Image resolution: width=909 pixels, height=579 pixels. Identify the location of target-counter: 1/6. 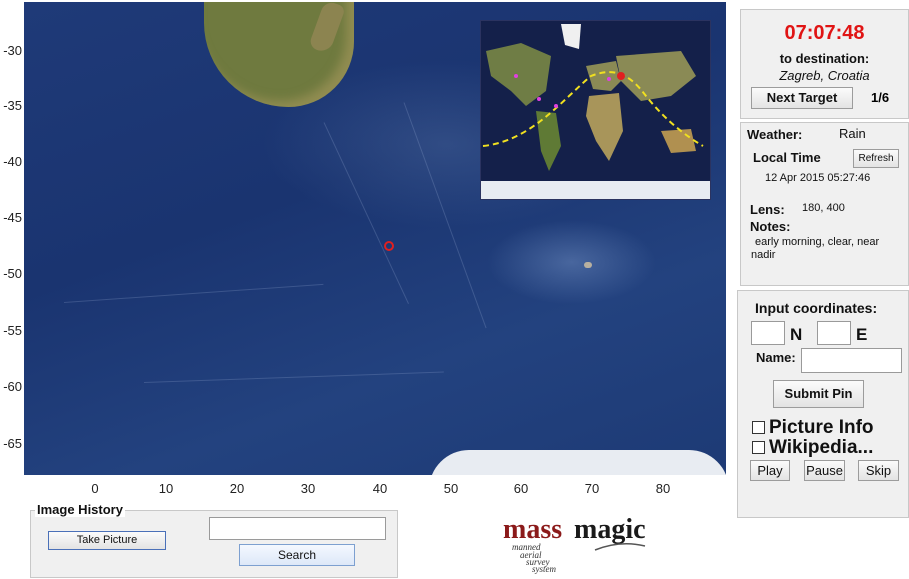
(880, 97).